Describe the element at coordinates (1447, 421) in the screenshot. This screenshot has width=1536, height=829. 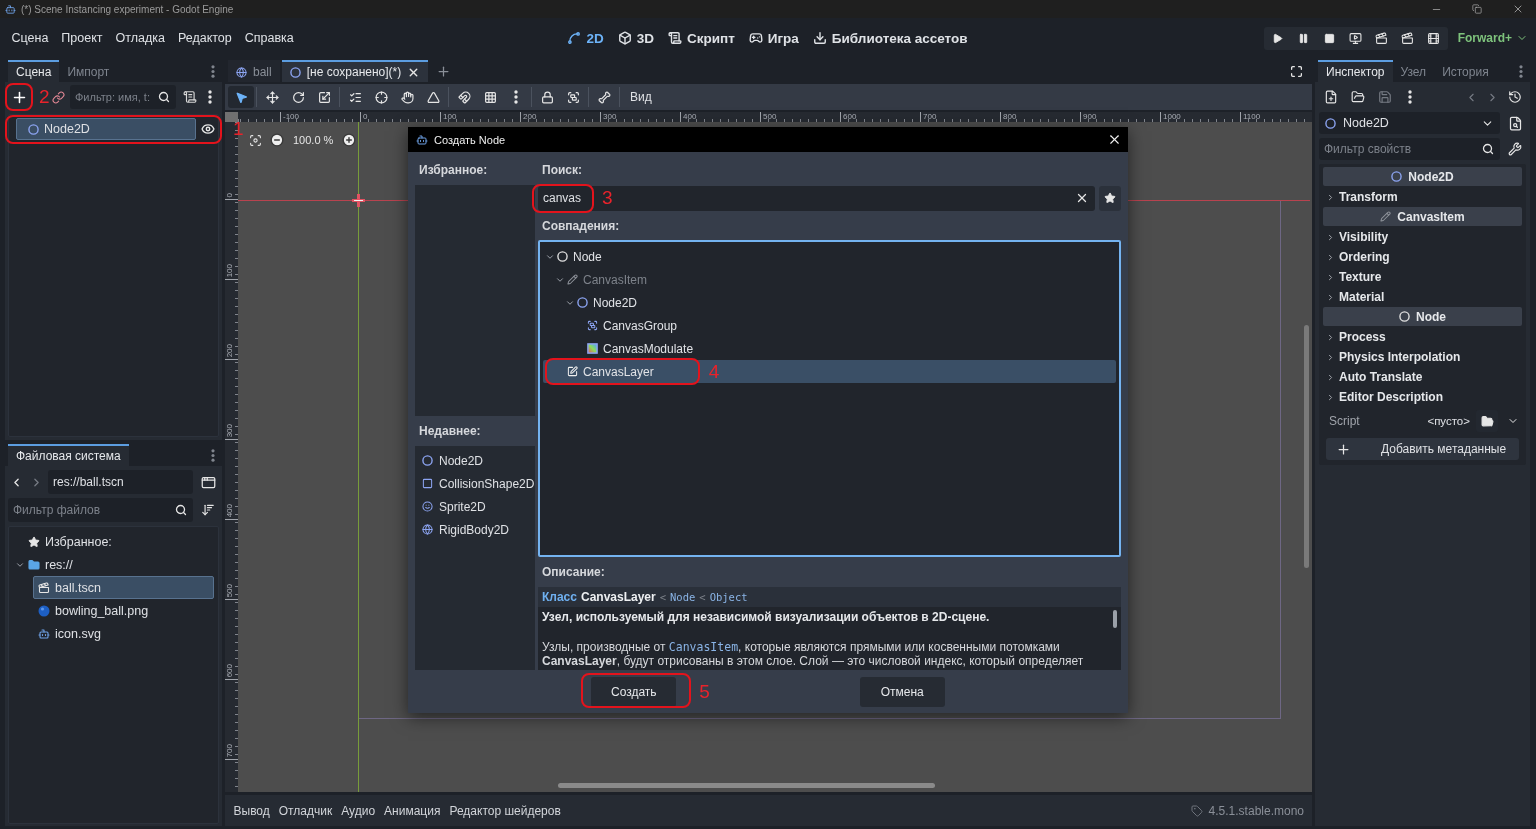
I see `script-value-button: <пусто>` at that location.